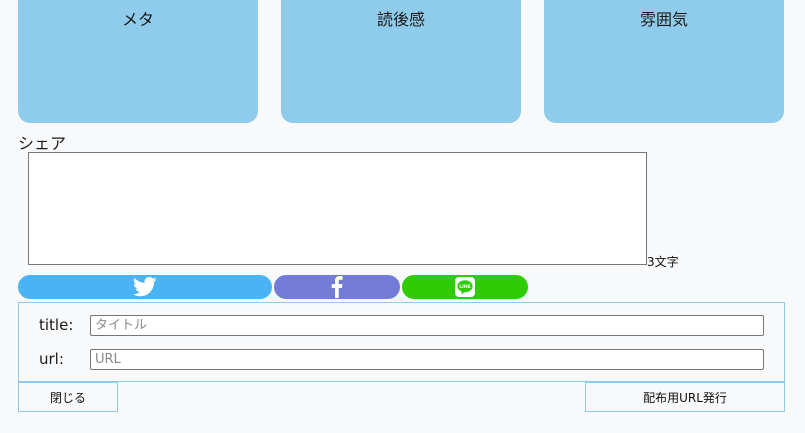 The height and width of the screenshot is (433, 805). Describe the element at coordinates (663, 262) in the screenshot. I see `char-count: 3文字` at that location.